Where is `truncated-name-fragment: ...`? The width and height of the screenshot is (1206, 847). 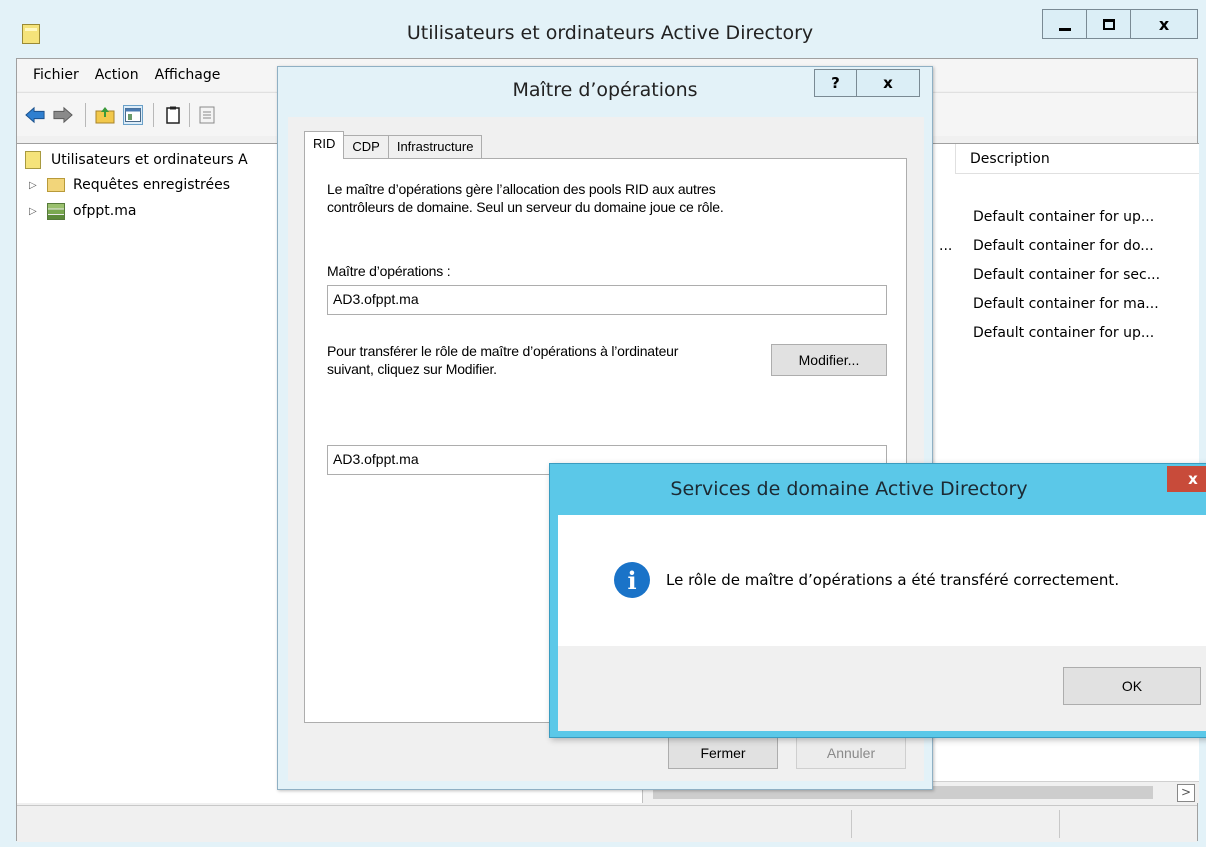
truncated-name-fragment: ... is located at coordinates (946, 246).